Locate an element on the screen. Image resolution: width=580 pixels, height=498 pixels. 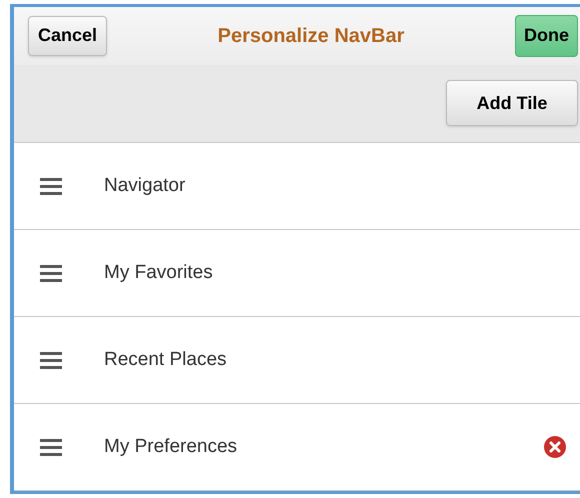
add-tile-button: Add Tile is located at coordinates (512, 103).